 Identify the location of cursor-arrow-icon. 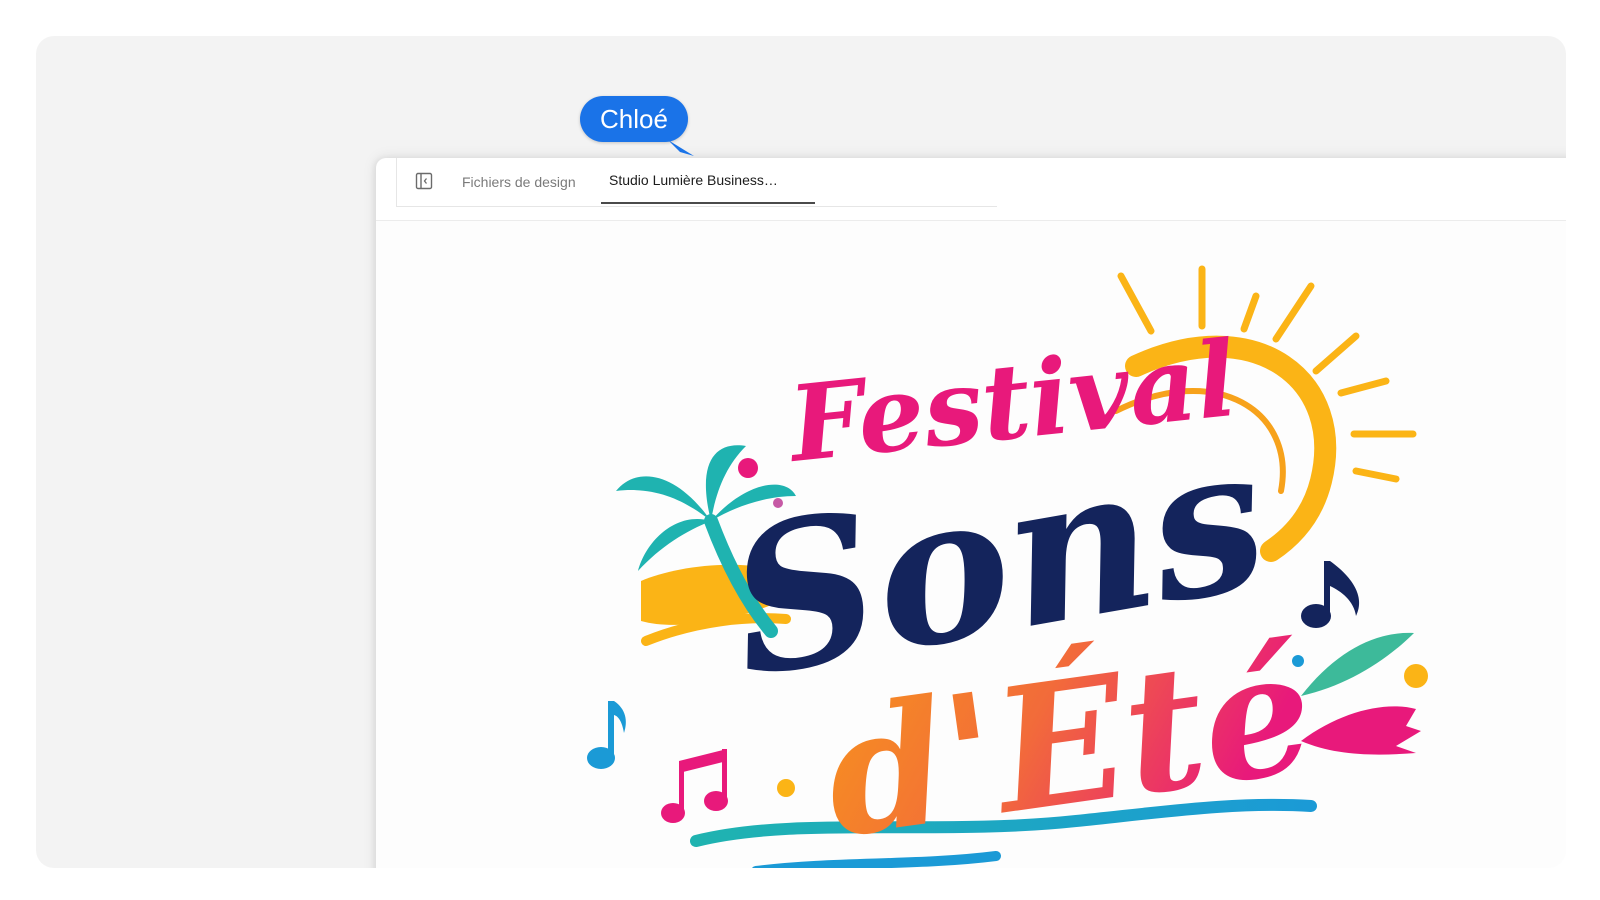
(681, 148).